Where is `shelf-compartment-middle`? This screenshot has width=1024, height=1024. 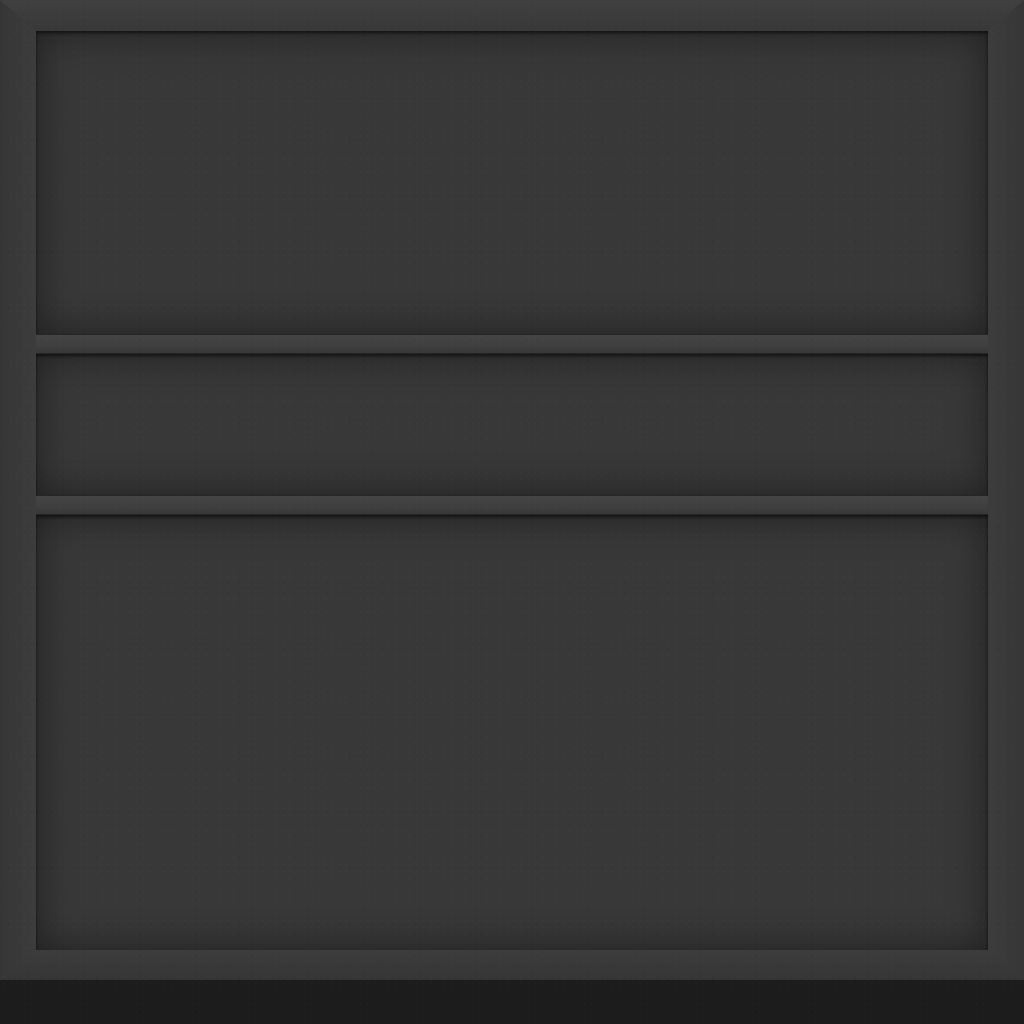 shelf-compartment-middle is located at coordinates (512, 424).